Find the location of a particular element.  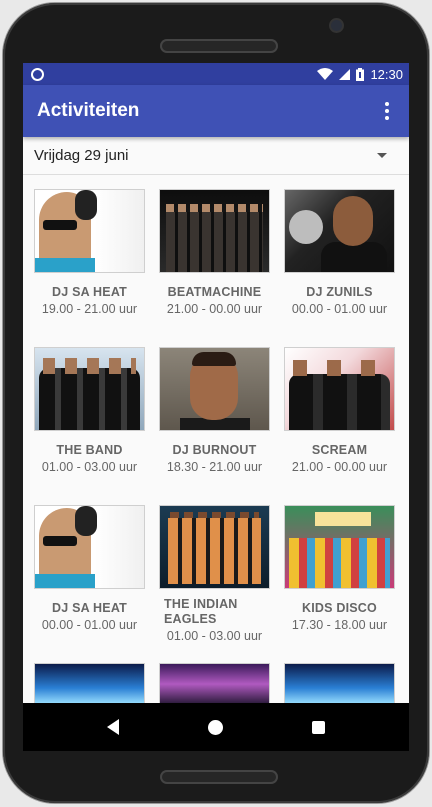

date-selector-value: Vrijdag 29 juni is located at coordinates (81, 155).